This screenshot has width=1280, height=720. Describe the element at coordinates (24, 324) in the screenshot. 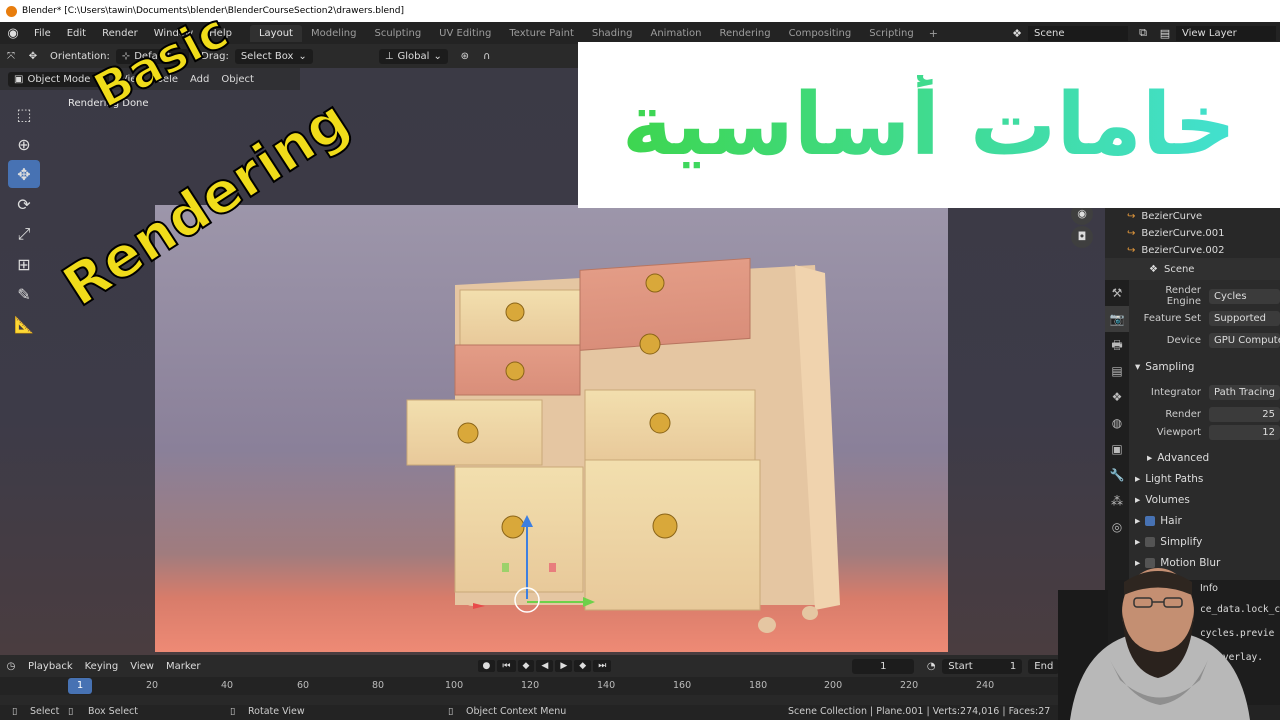

I see `measure-tool-icon: 📐` at that location.